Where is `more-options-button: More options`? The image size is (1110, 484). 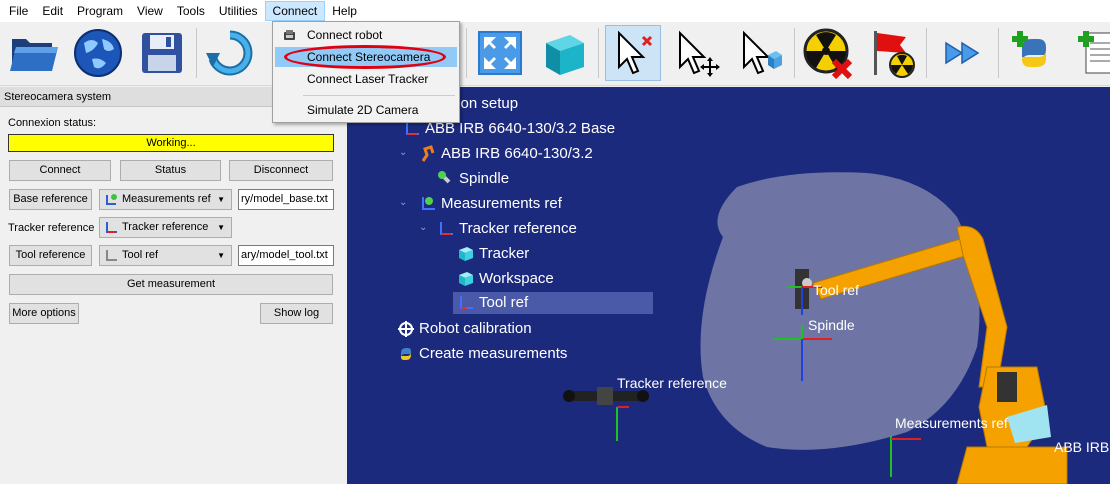 more-options-button: More options is located at coordinates (44, 313).